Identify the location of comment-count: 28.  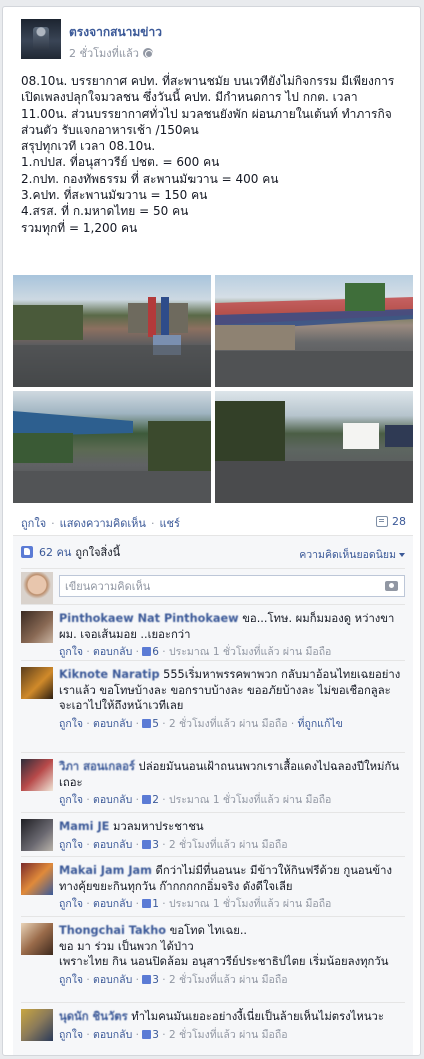
(391, 521).